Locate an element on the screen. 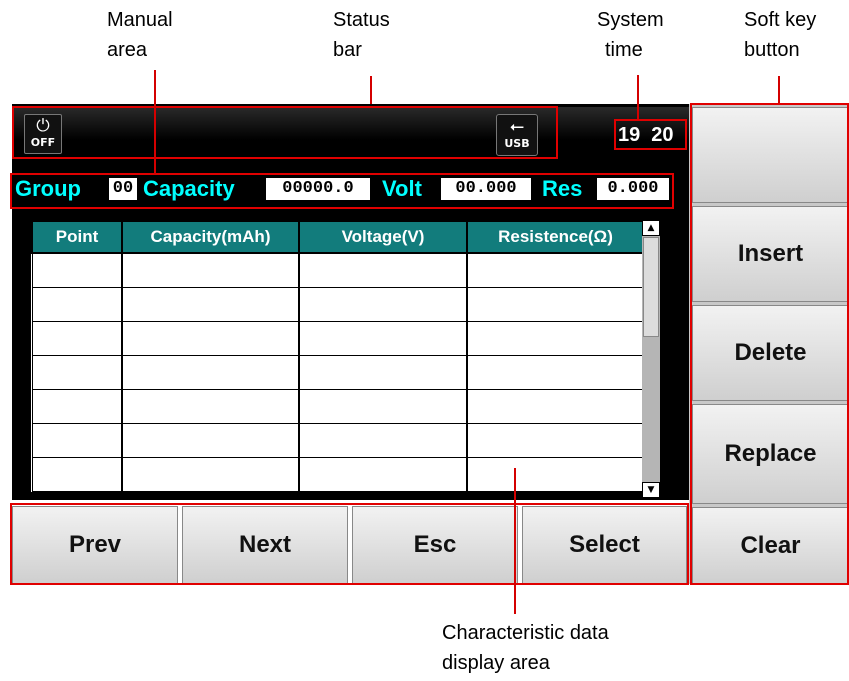 This screenshot has width=849, height=681. soft-key-highlight is located at coordinates (769, 344).